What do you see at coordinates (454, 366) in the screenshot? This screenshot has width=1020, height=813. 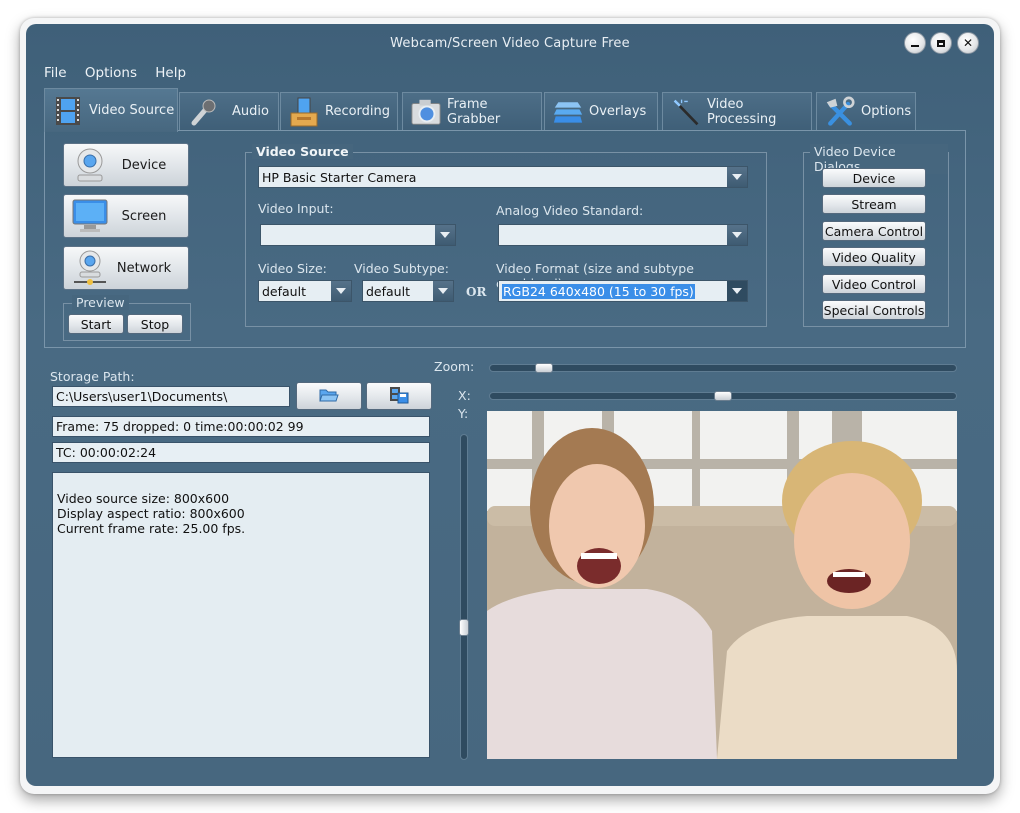 I see `zoom-label: Zoom:` at bounding box center [454, 366].